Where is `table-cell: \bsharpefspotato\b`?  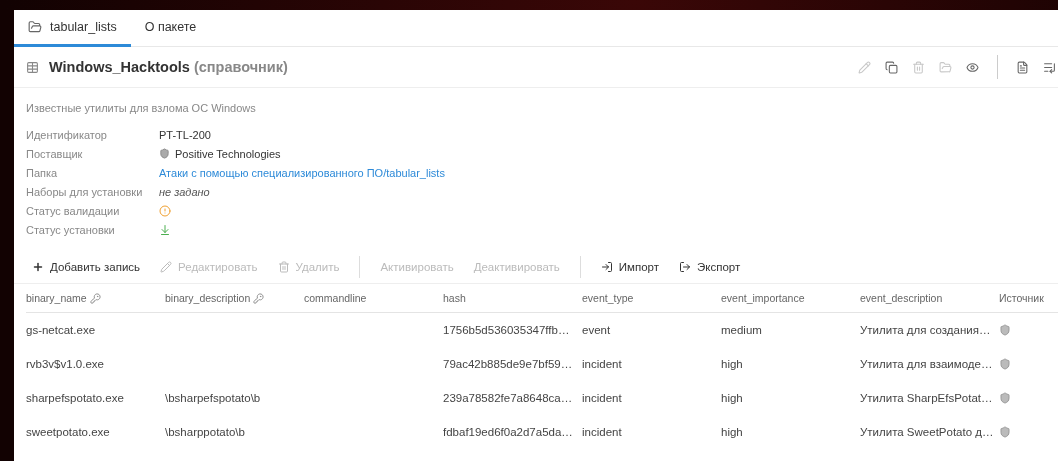 table-cell: \bsharpefspotato\b is located at coordinates (213, 398).